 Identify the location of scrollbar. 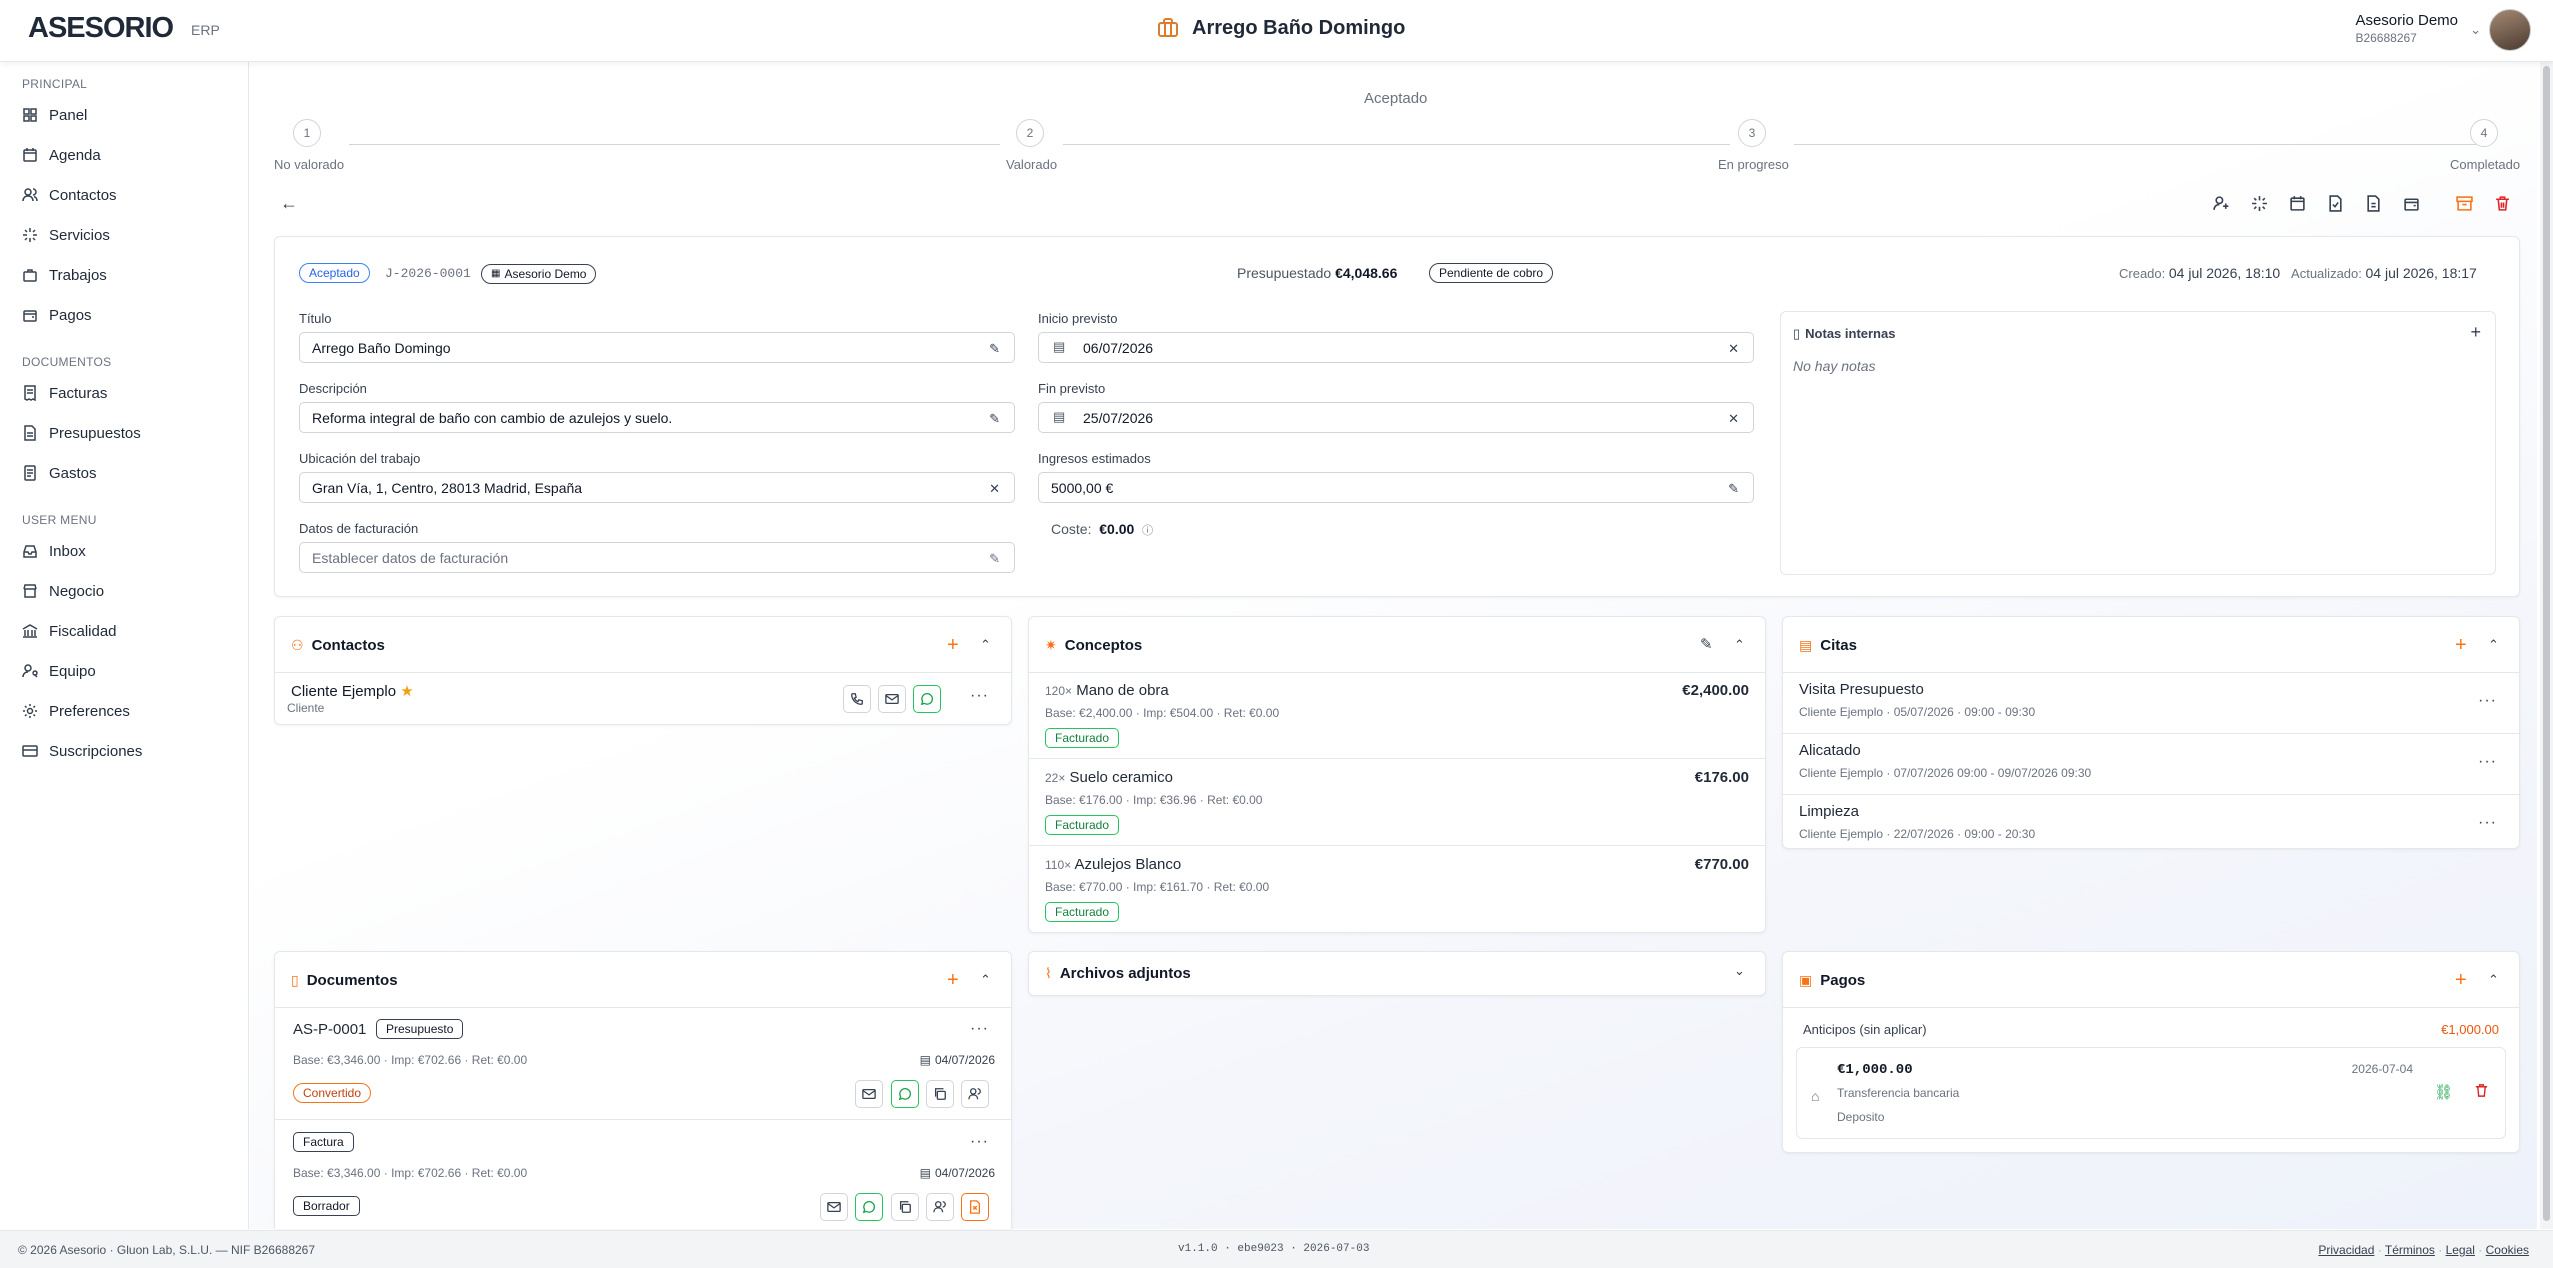
(2546, 645).